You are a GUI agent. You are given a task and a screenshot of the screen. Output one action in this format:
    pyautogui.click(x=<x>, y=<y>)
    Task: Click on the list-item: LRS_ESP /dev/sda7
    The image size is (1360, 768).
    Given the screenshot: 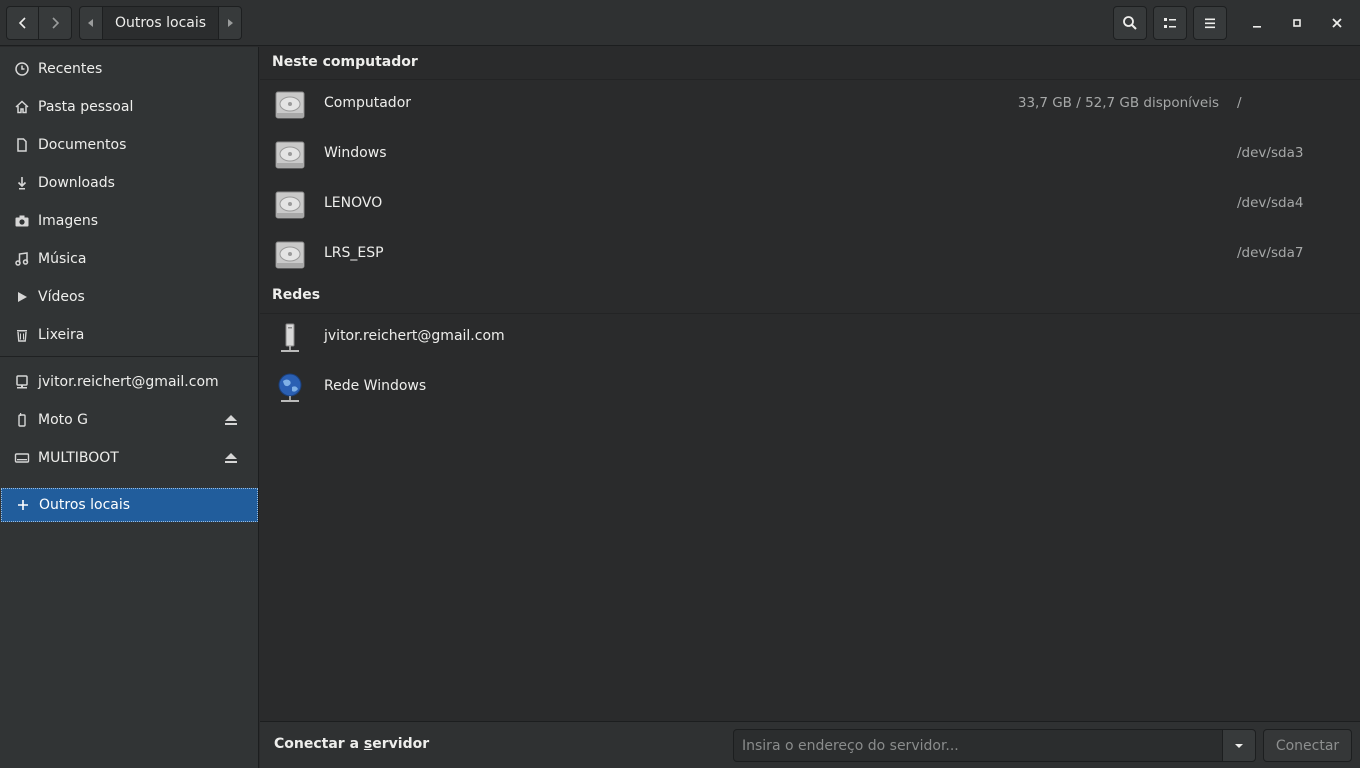 What is the action you would take?
    pyautogui.click(x=810, y=255)
    